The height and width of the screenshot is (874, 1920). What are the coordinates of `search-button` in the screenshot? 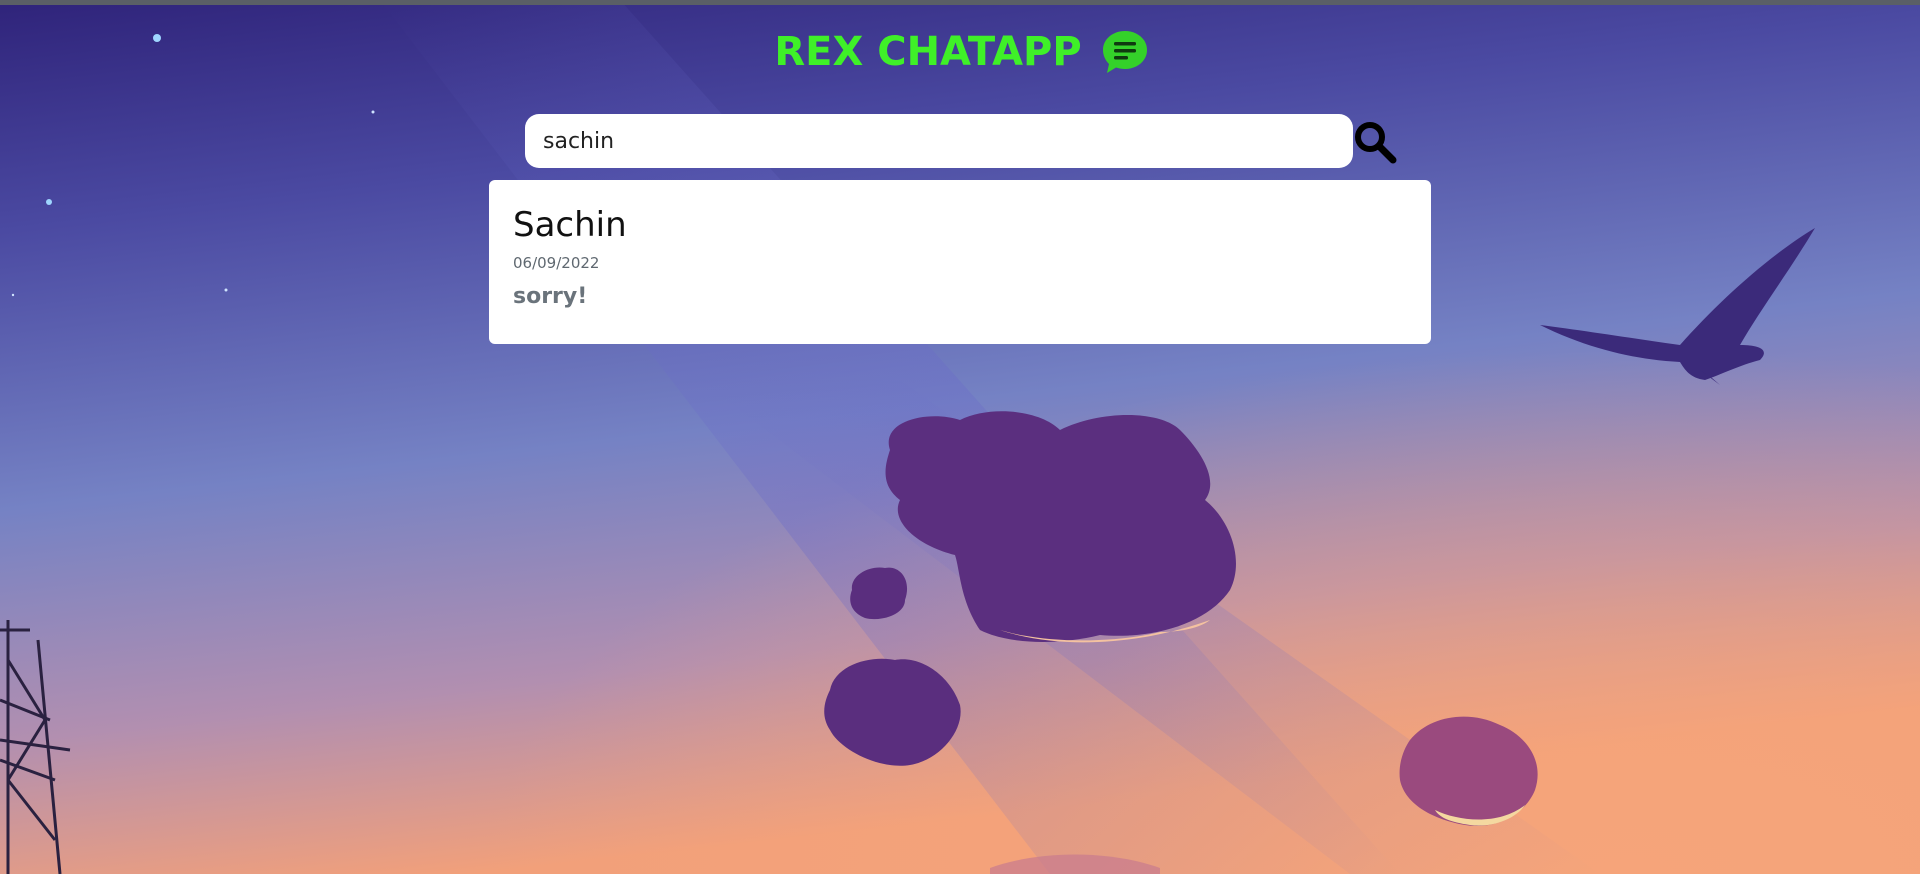 It's located at (1375, 142).